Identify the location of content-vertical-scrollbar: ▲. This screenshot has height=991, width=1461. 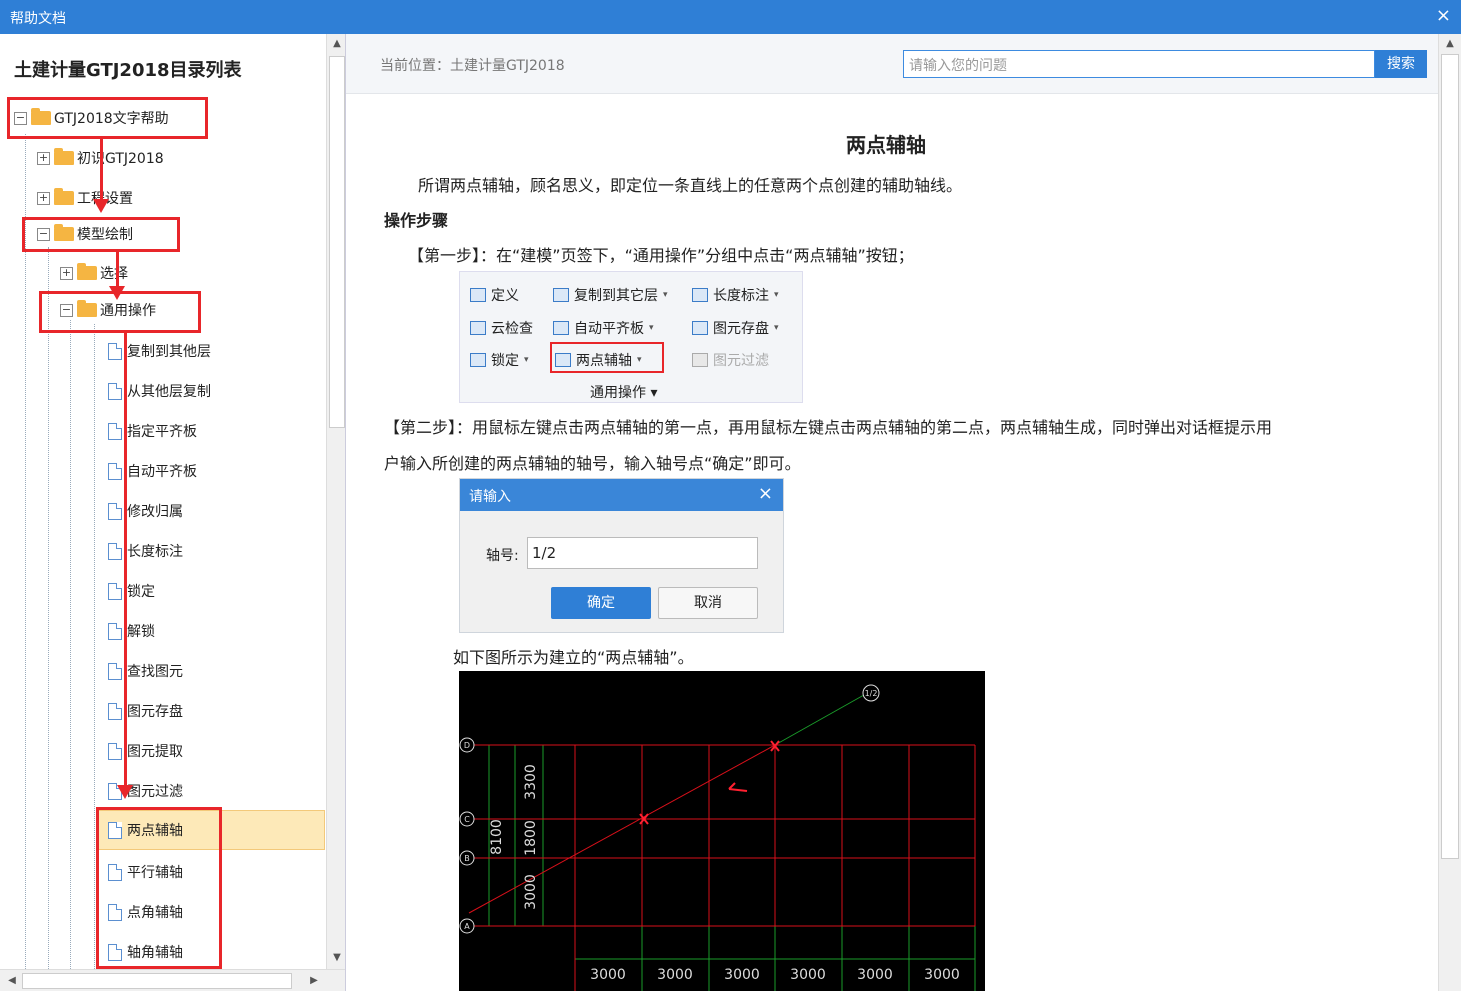
(1449, 512).